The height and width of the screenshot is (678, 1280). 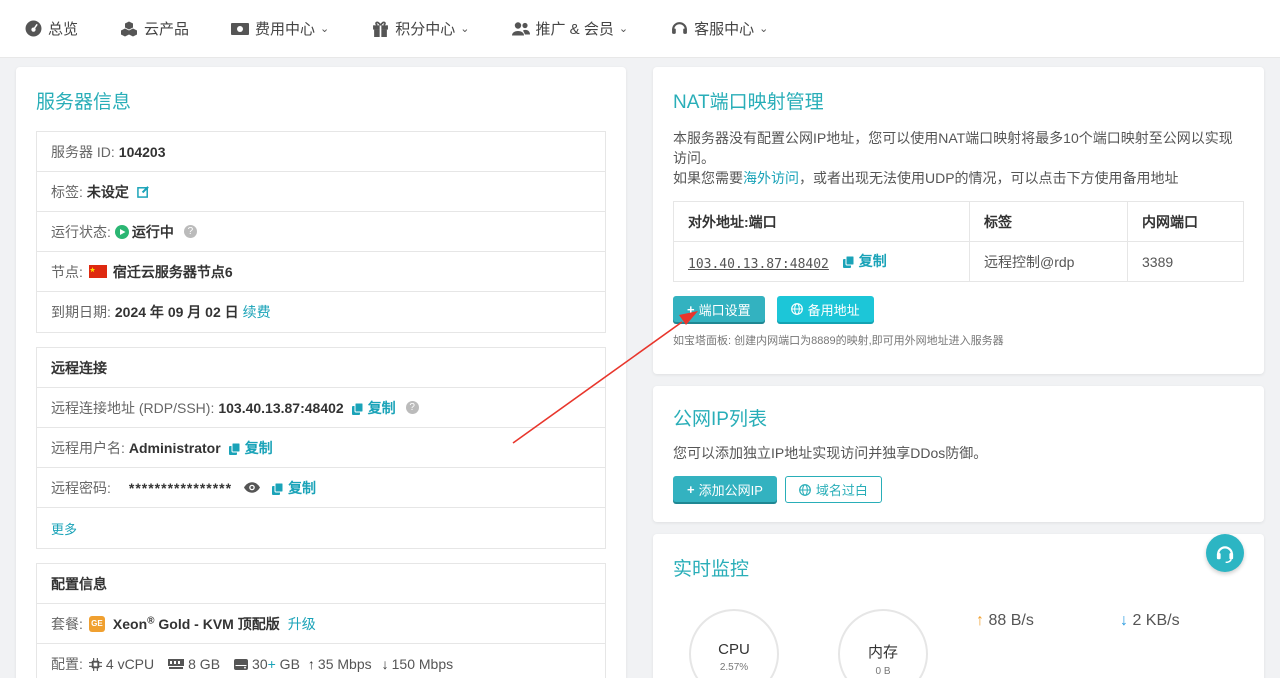 I want to click on registered-mark: ®, so click(x=151, y=620).